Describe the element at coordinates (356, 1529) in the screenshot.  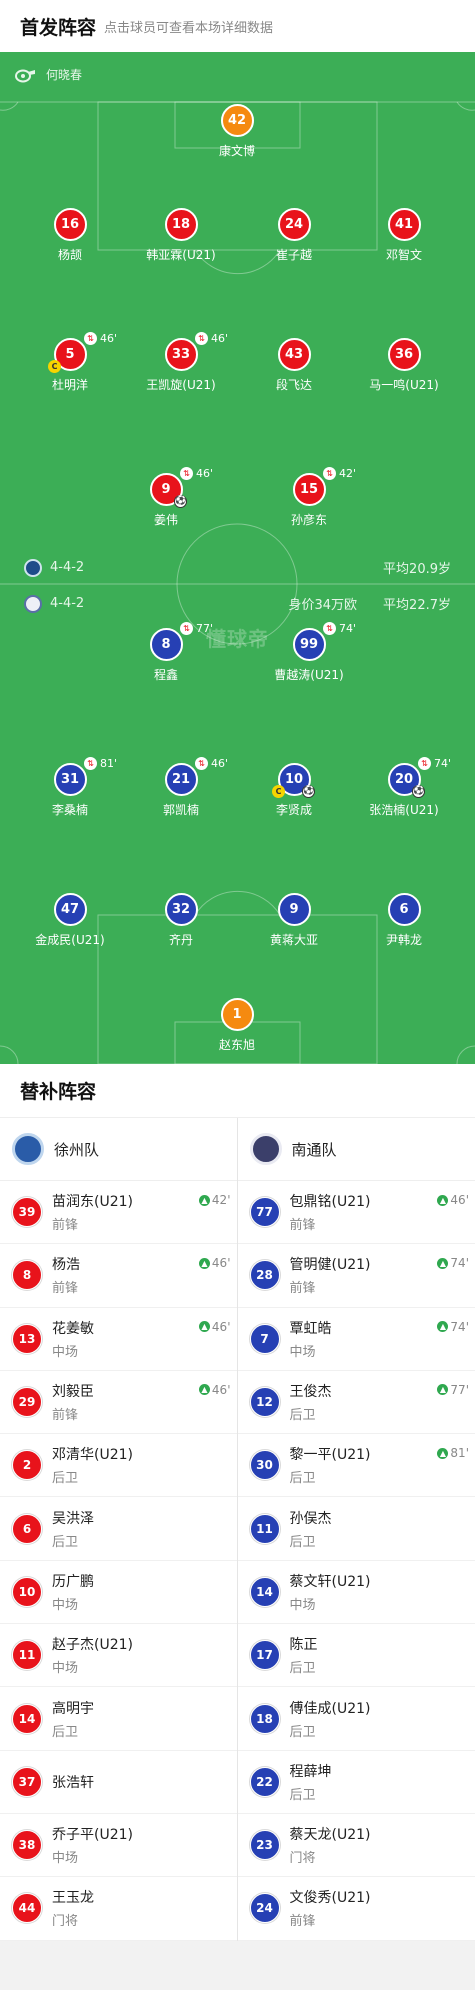
I see `sub-player-row: 11 孙俣杰 后卫` at that location.